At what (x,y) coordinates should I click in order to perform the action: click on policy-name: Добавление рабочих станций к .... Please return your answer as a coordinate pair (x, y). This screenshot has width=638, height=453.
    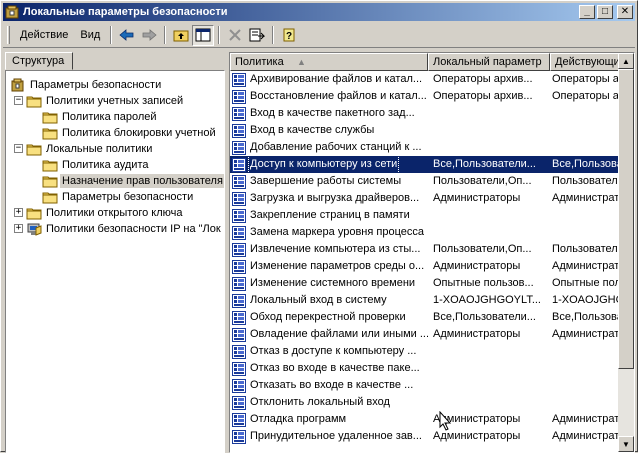
    Looking at the image, I should click on (336, 147).